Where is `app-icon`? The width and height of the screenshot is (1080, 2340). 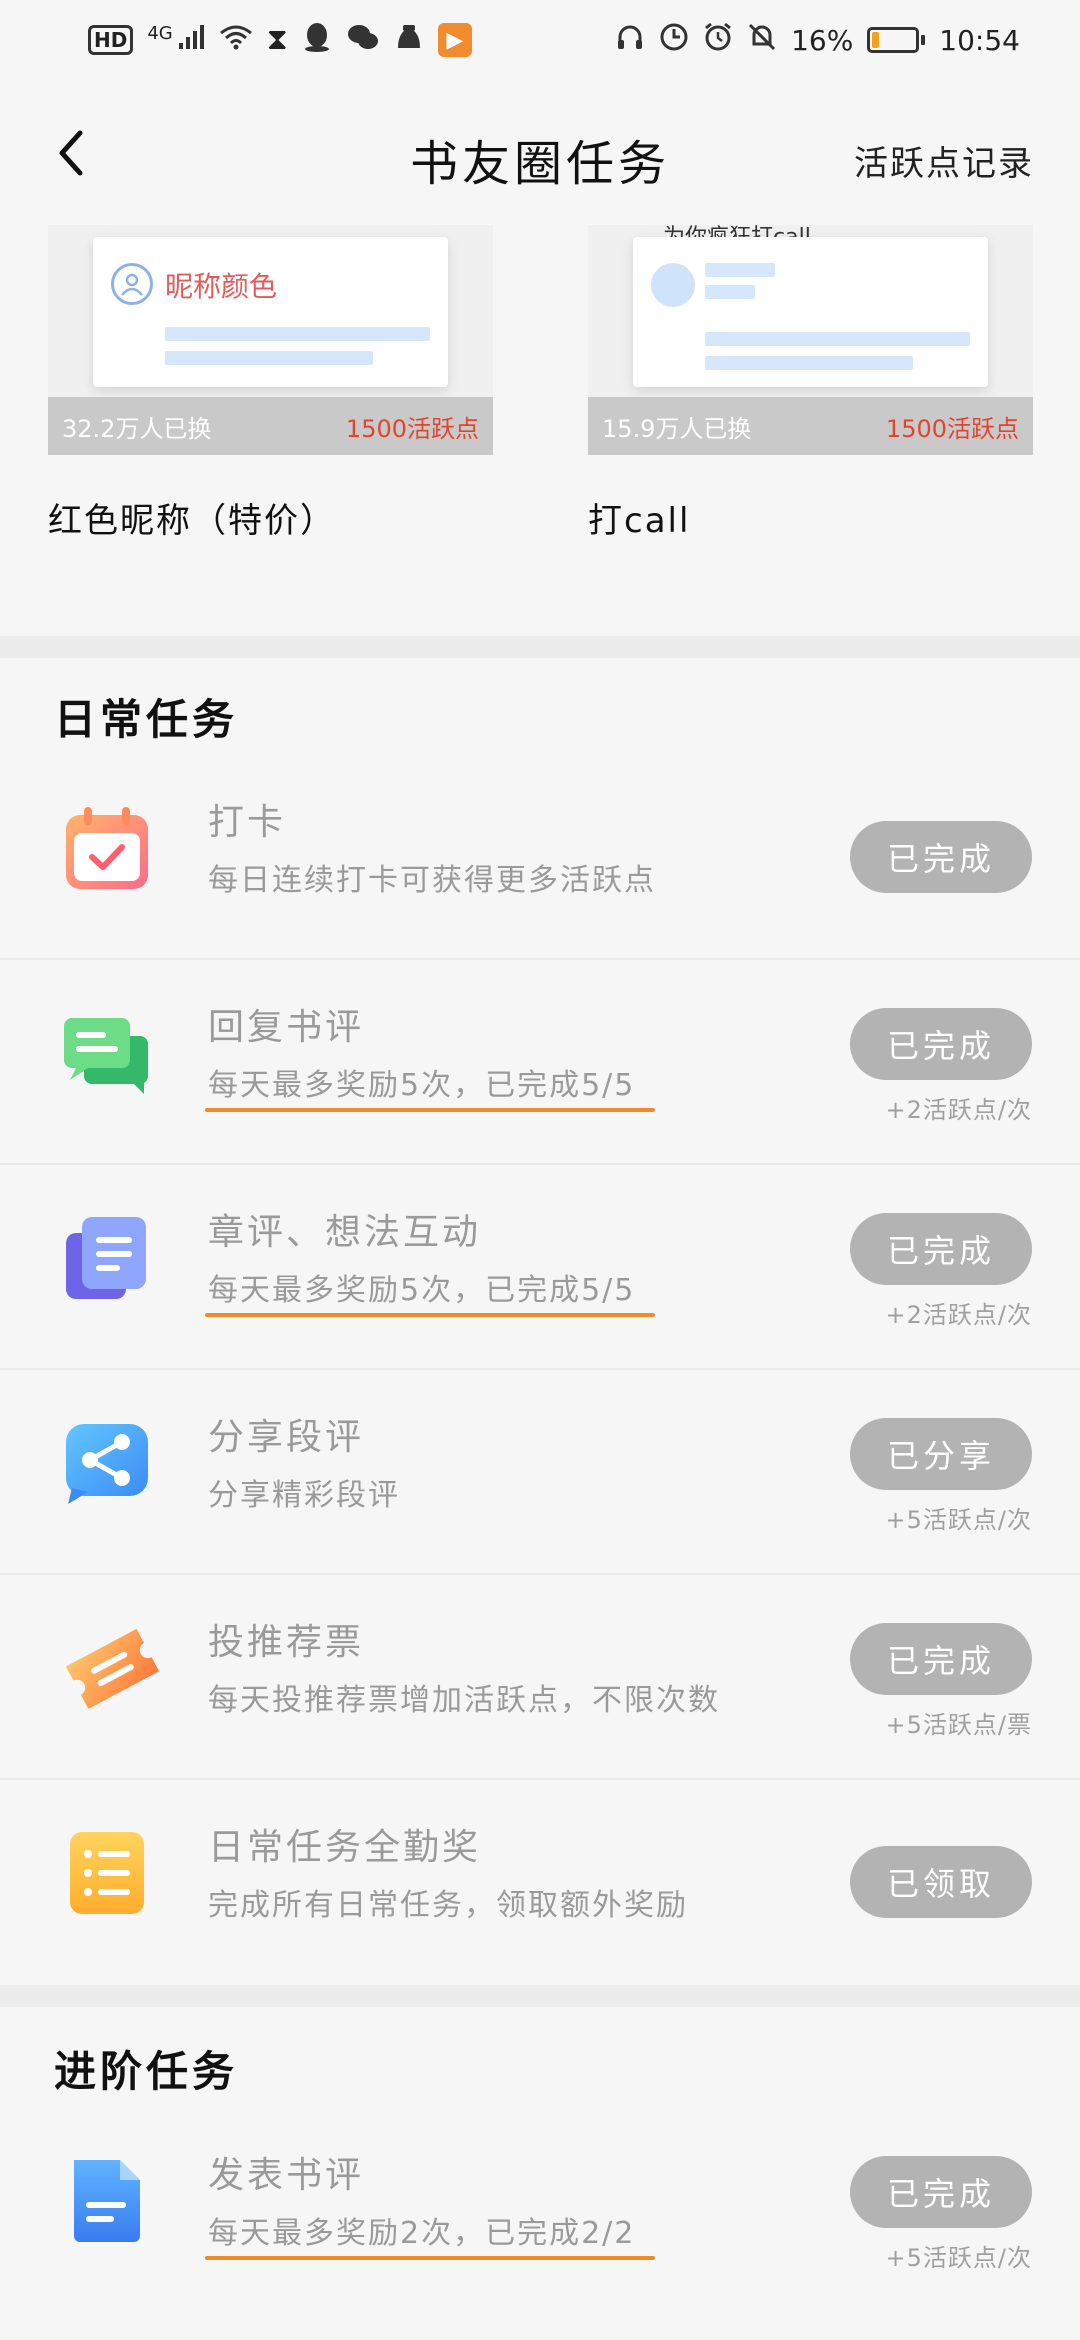
app-icon is located at coordinates (409, 40).